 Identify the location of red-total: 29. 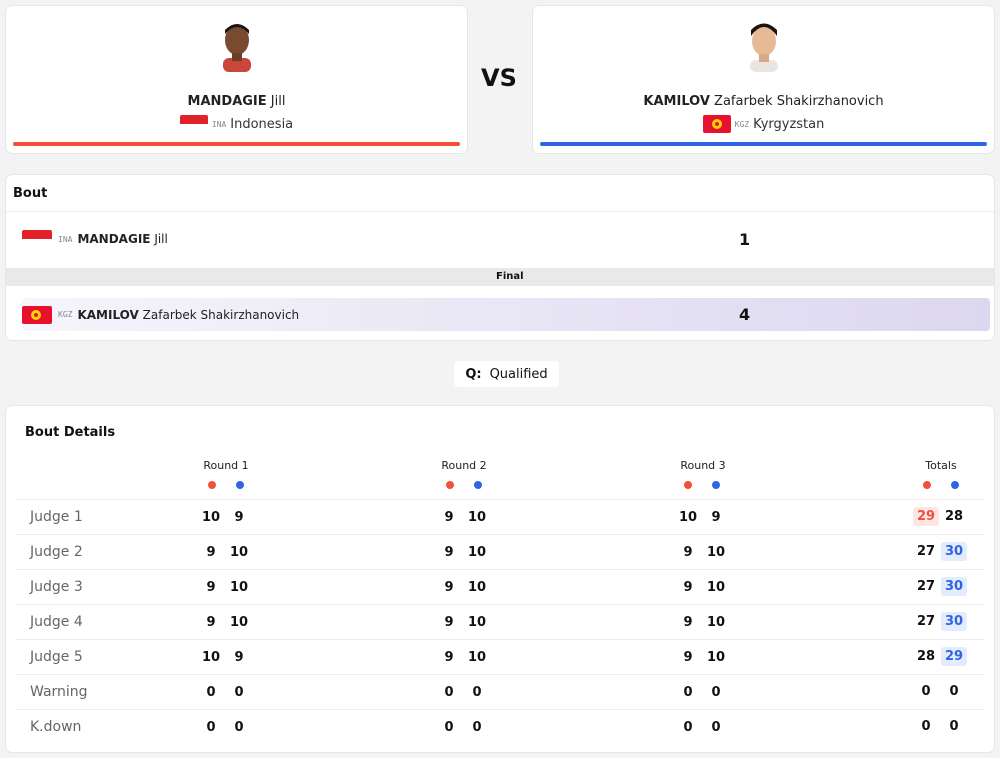
(926, 516).